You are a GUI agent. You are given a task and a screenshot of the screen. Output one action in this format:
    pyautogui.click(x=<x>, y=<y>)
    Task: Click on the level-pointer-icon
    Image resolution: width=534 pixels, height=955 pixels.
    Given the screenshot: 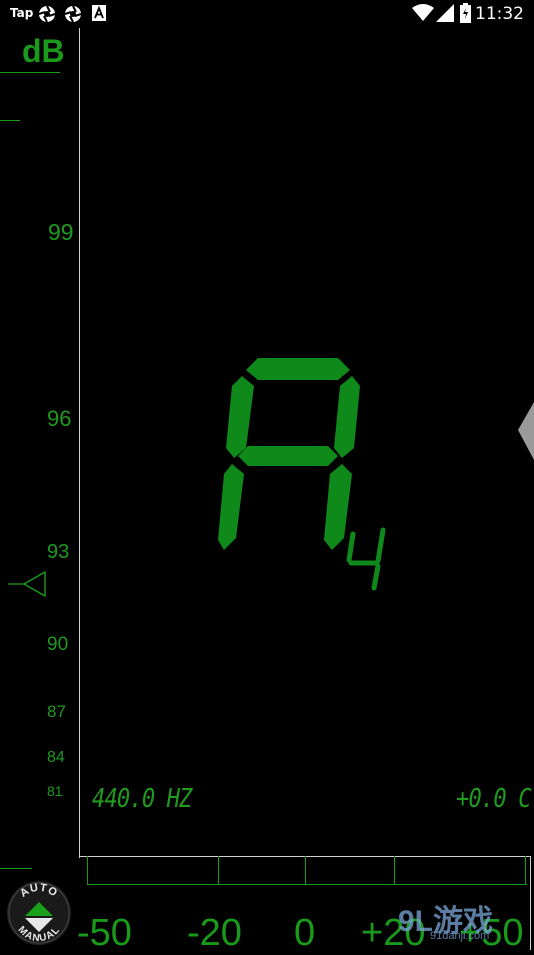 What is the action you would take?
    pyautogui.click(x=27, y=584)
    